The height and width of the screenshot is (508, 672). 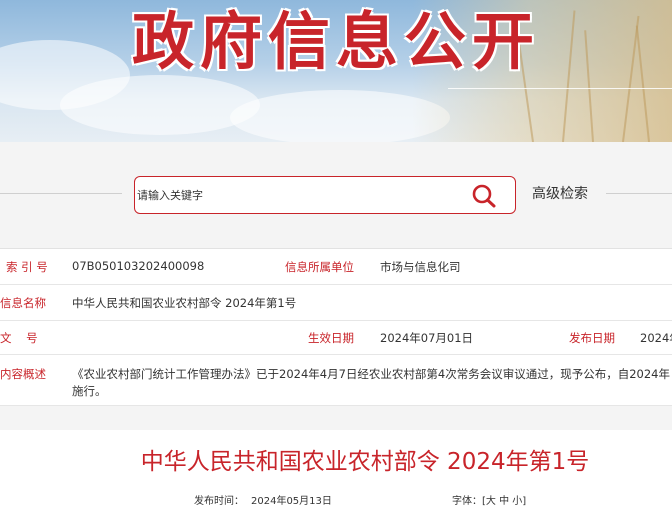 I want to click on font-size-label: 字体：, so click(x=467, y=501).